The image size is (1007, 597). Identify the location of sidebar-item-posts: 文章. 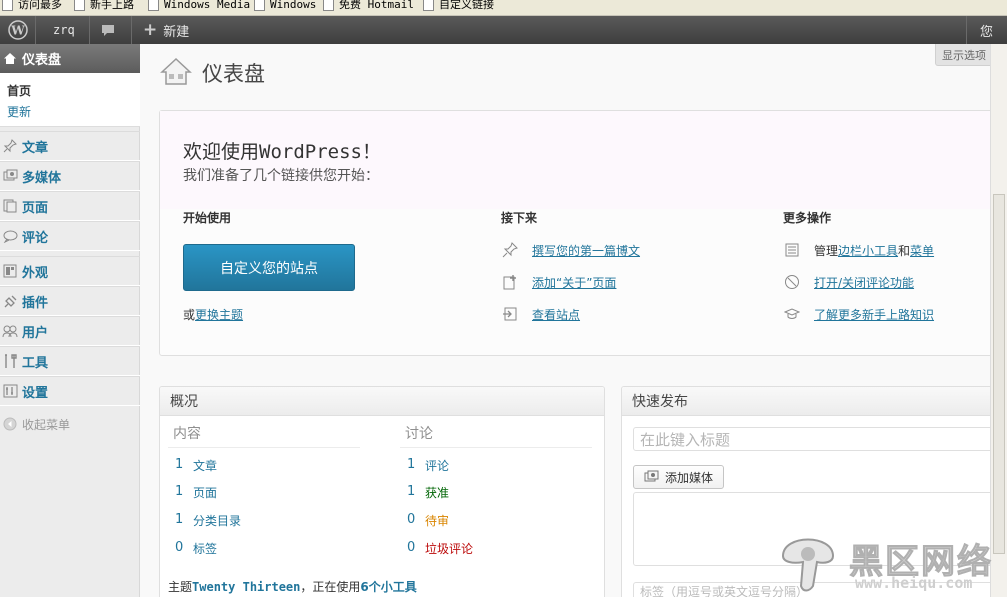
(70, 146).